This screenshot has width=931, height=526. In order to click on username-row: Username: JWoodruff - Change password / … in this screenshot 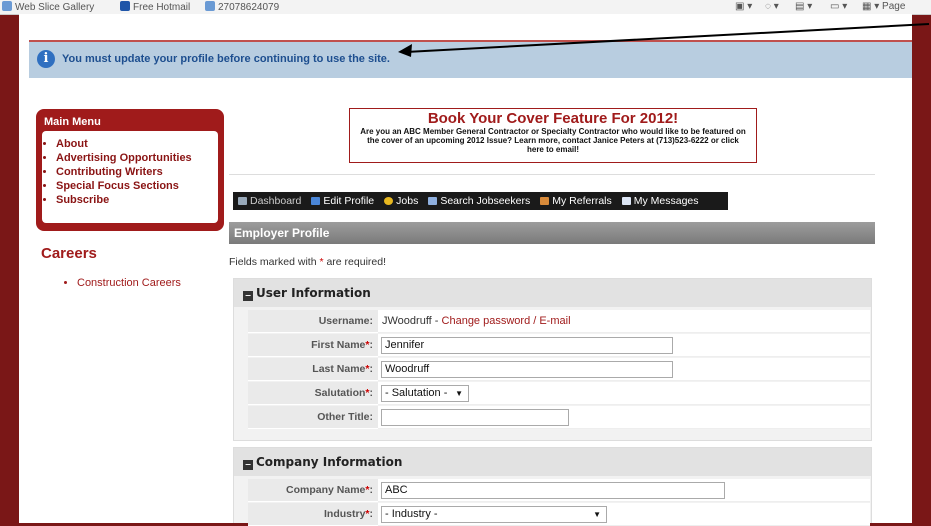, I will do `click(559, 321)`.